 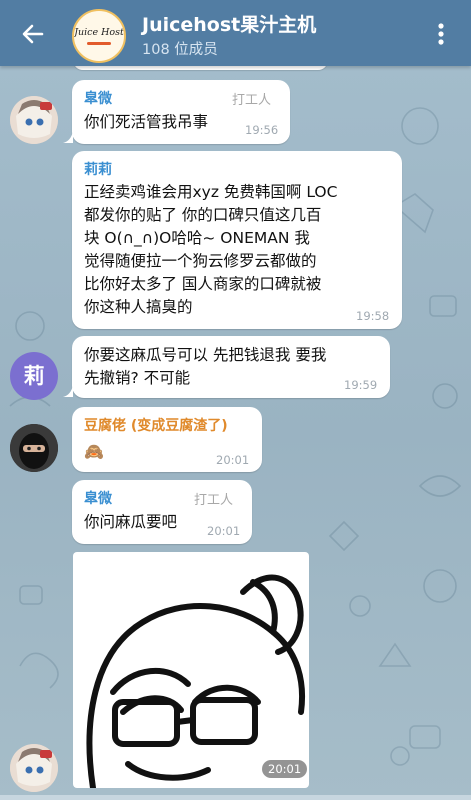 What do you see at coordinates (137, 378) in the screenshot?
I see `message-text-line: 先撤销? 不可能` at bounding box center [137, 378].